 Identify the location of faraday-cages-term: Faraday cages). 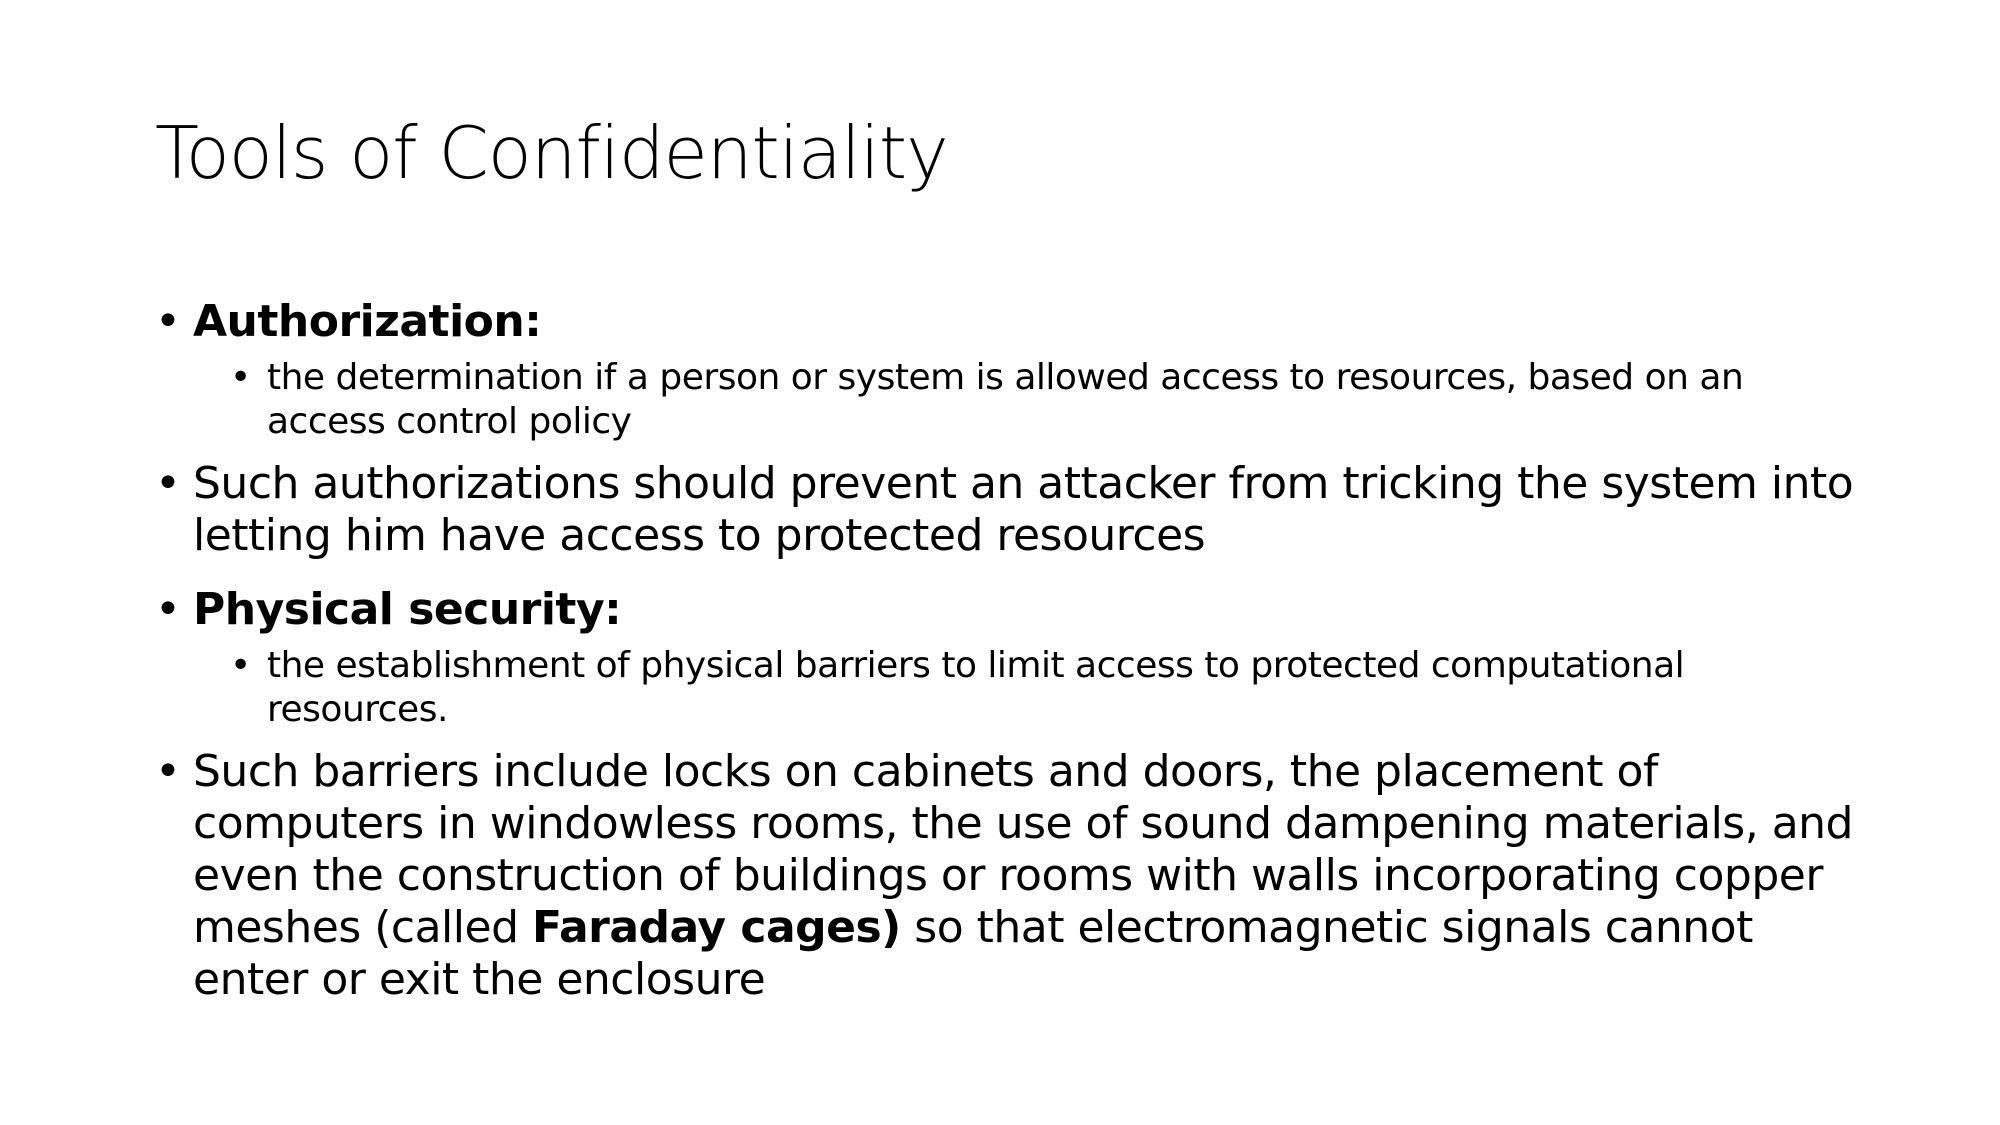
(716, 927).